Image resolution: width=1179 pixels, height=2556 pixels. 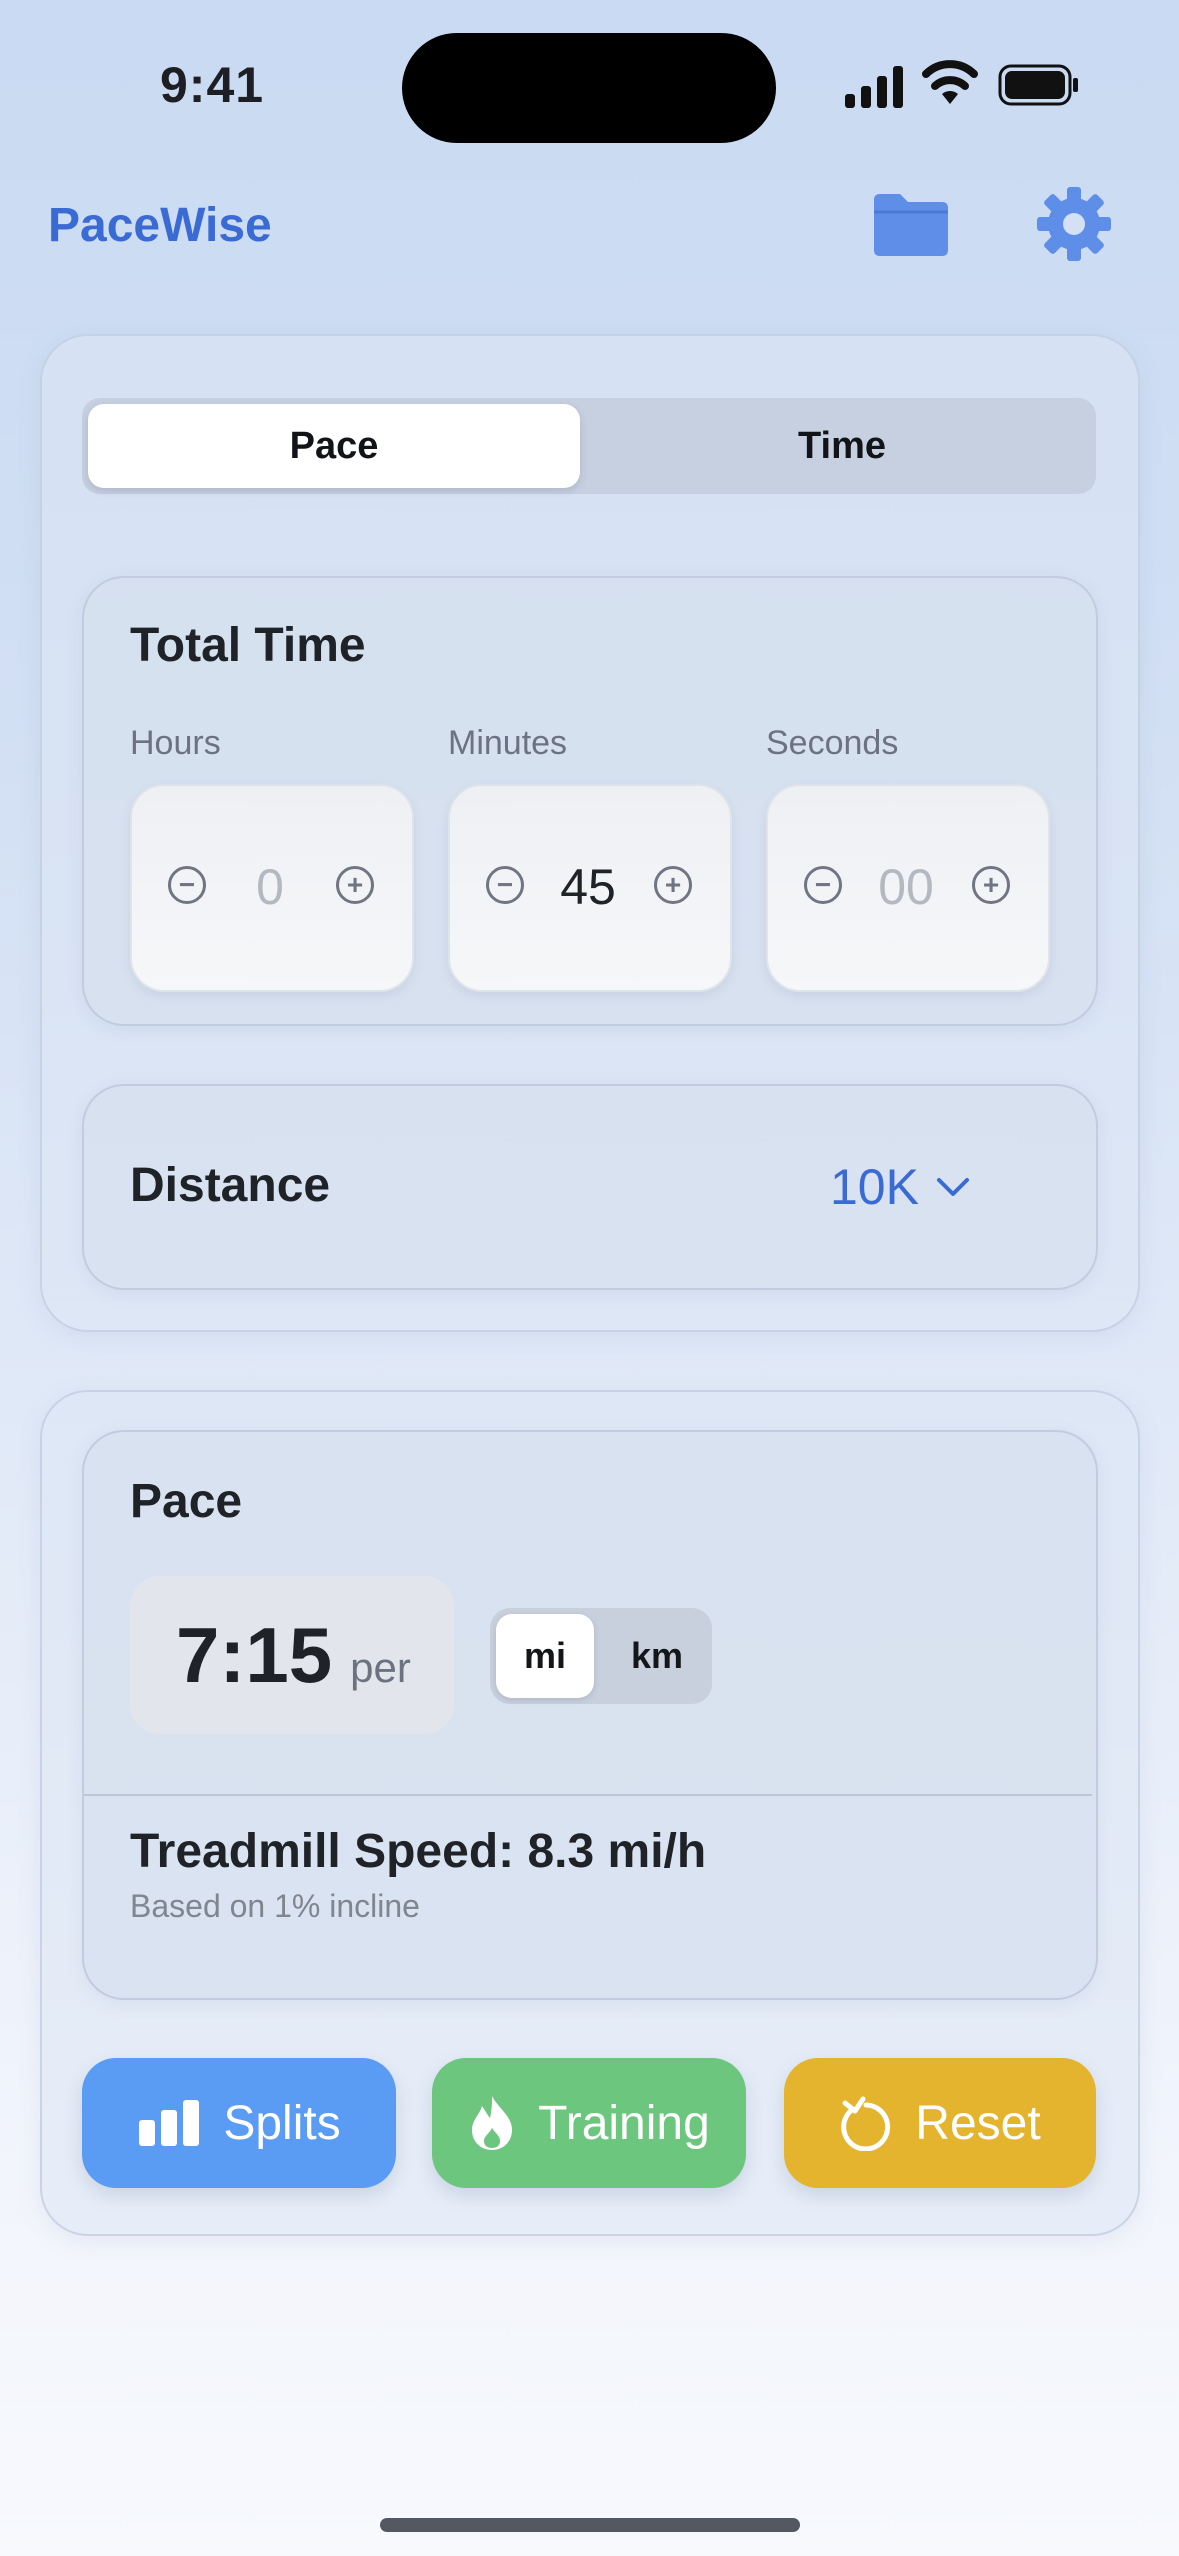 I want to click on splits-label: Splits, so click(x=282, y=2123).